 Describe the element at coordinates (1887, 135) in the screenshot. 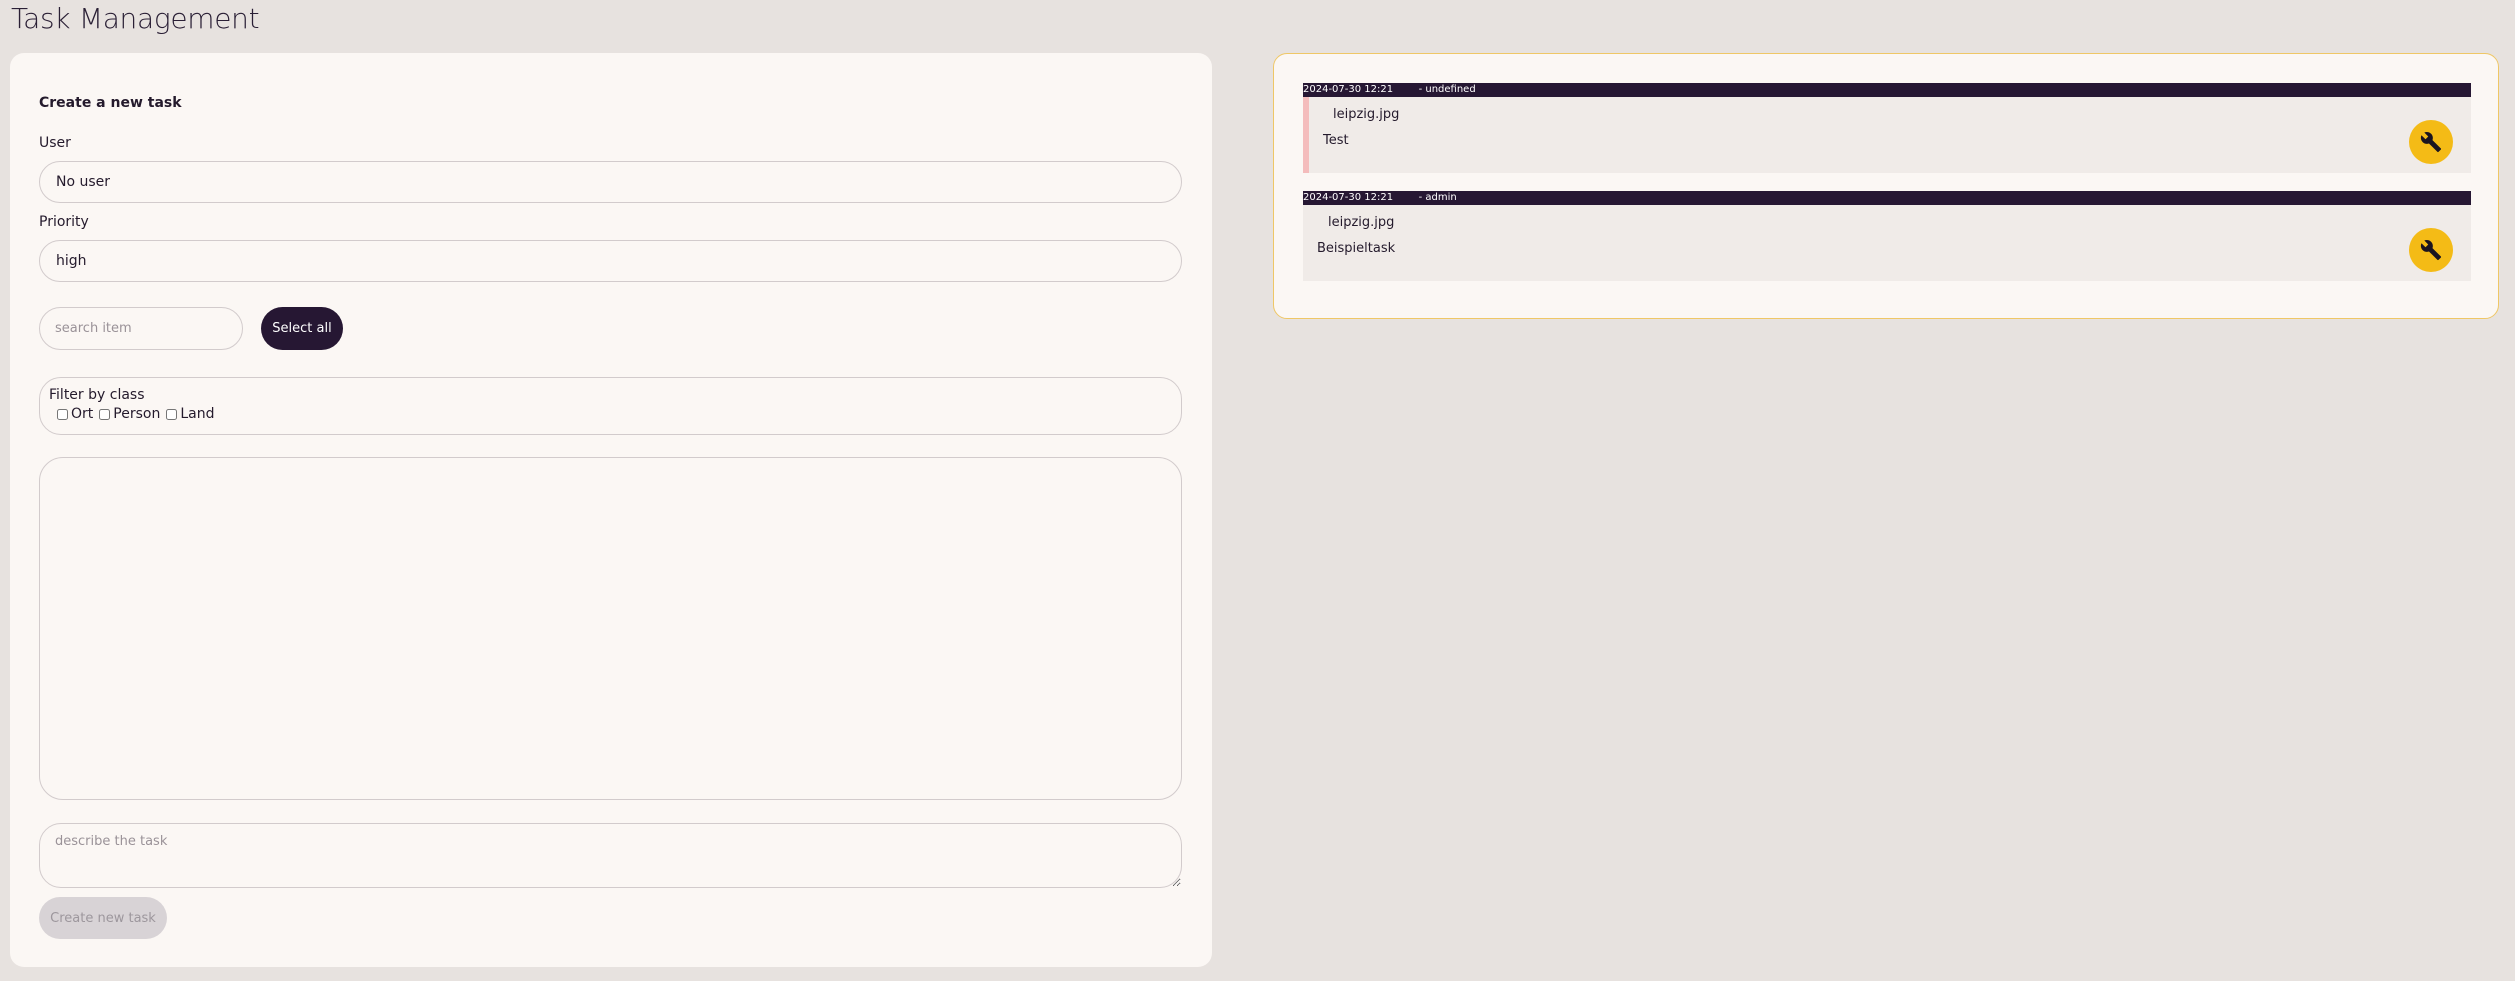

I see `task-body: leipzig.jpg Test` at that location.